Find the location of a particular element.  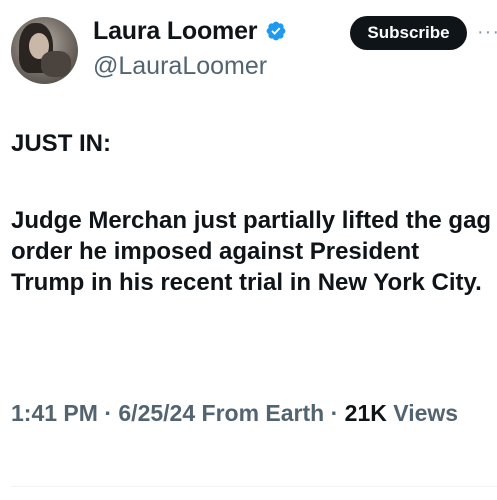

tweet-time: 1:41 PM is located at coordinates (54, 413).